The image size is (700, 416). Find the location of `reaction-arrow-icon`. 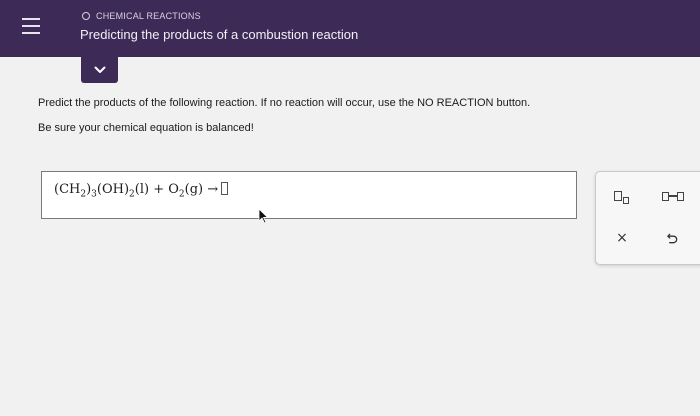

reaction-arrow-icon is located at coordinates (665, 196).